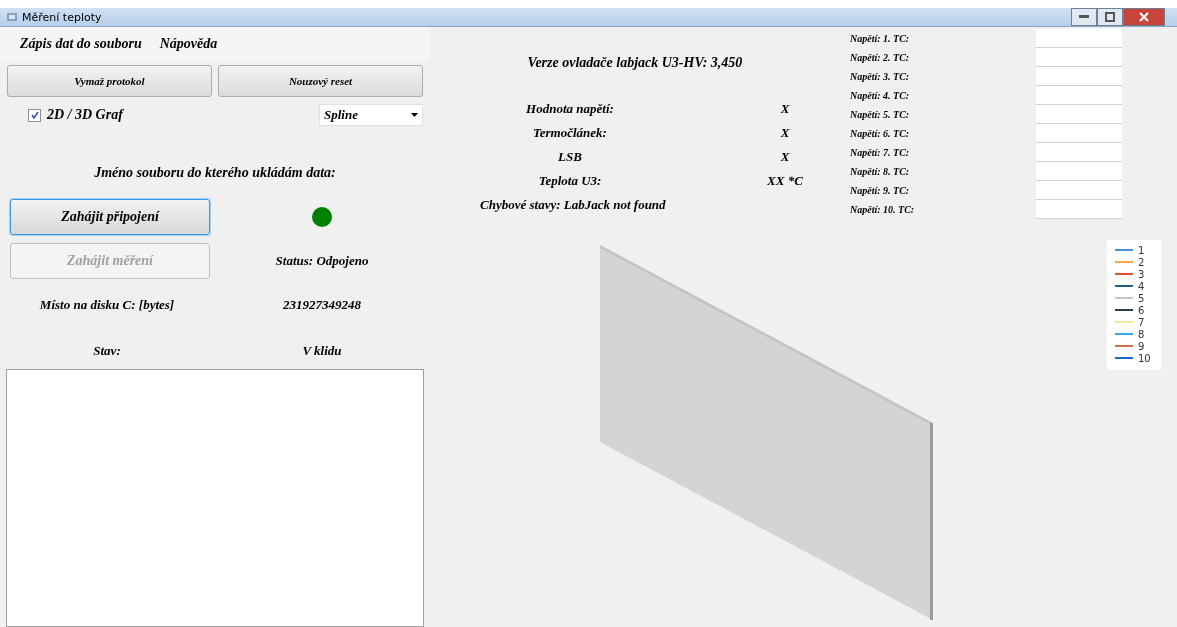  I want to click on menu-item: Nápověda, so click(188, 44).